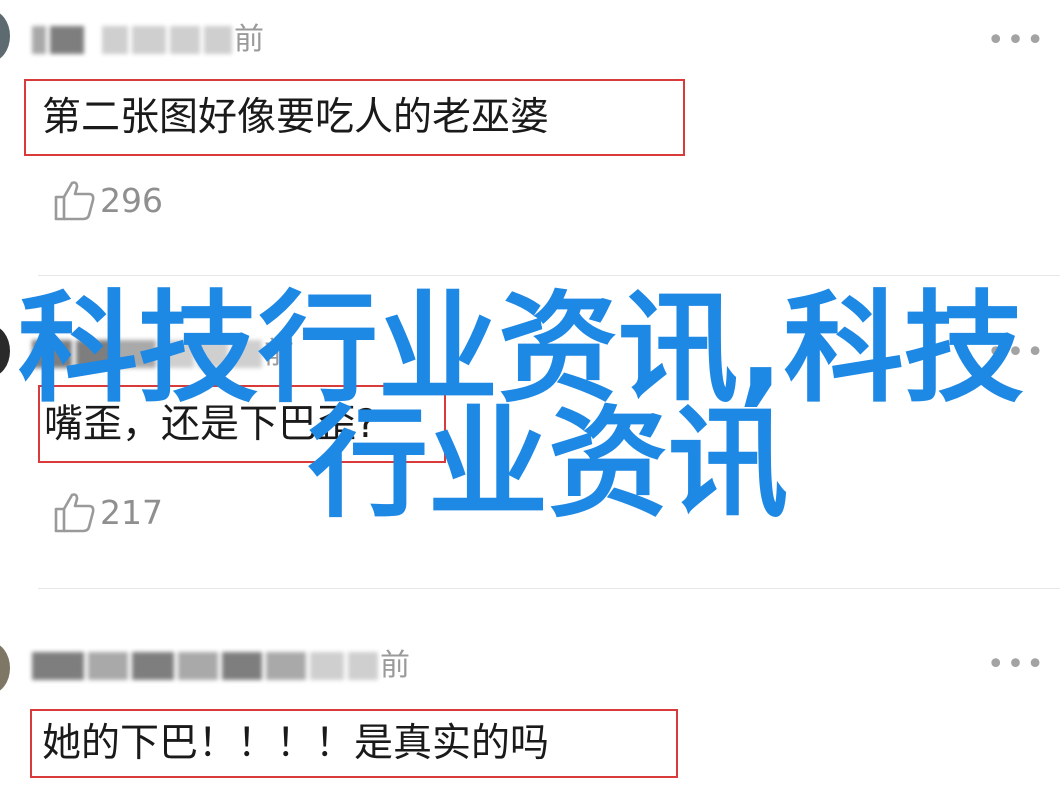 Image resolution: width=1060 pixels, height=791 pixels. I want to click on like-count: 296, so click(131, 200).